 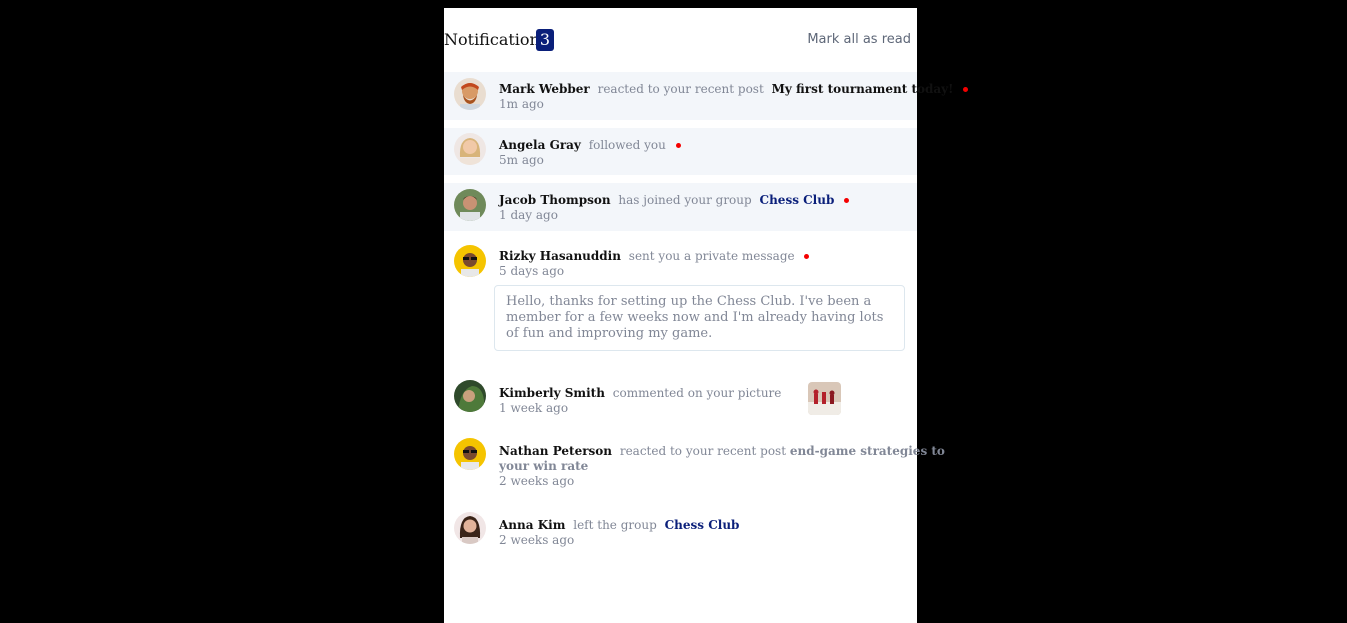 I want to click on page-title: Notifications, so click(x=496, y=39).